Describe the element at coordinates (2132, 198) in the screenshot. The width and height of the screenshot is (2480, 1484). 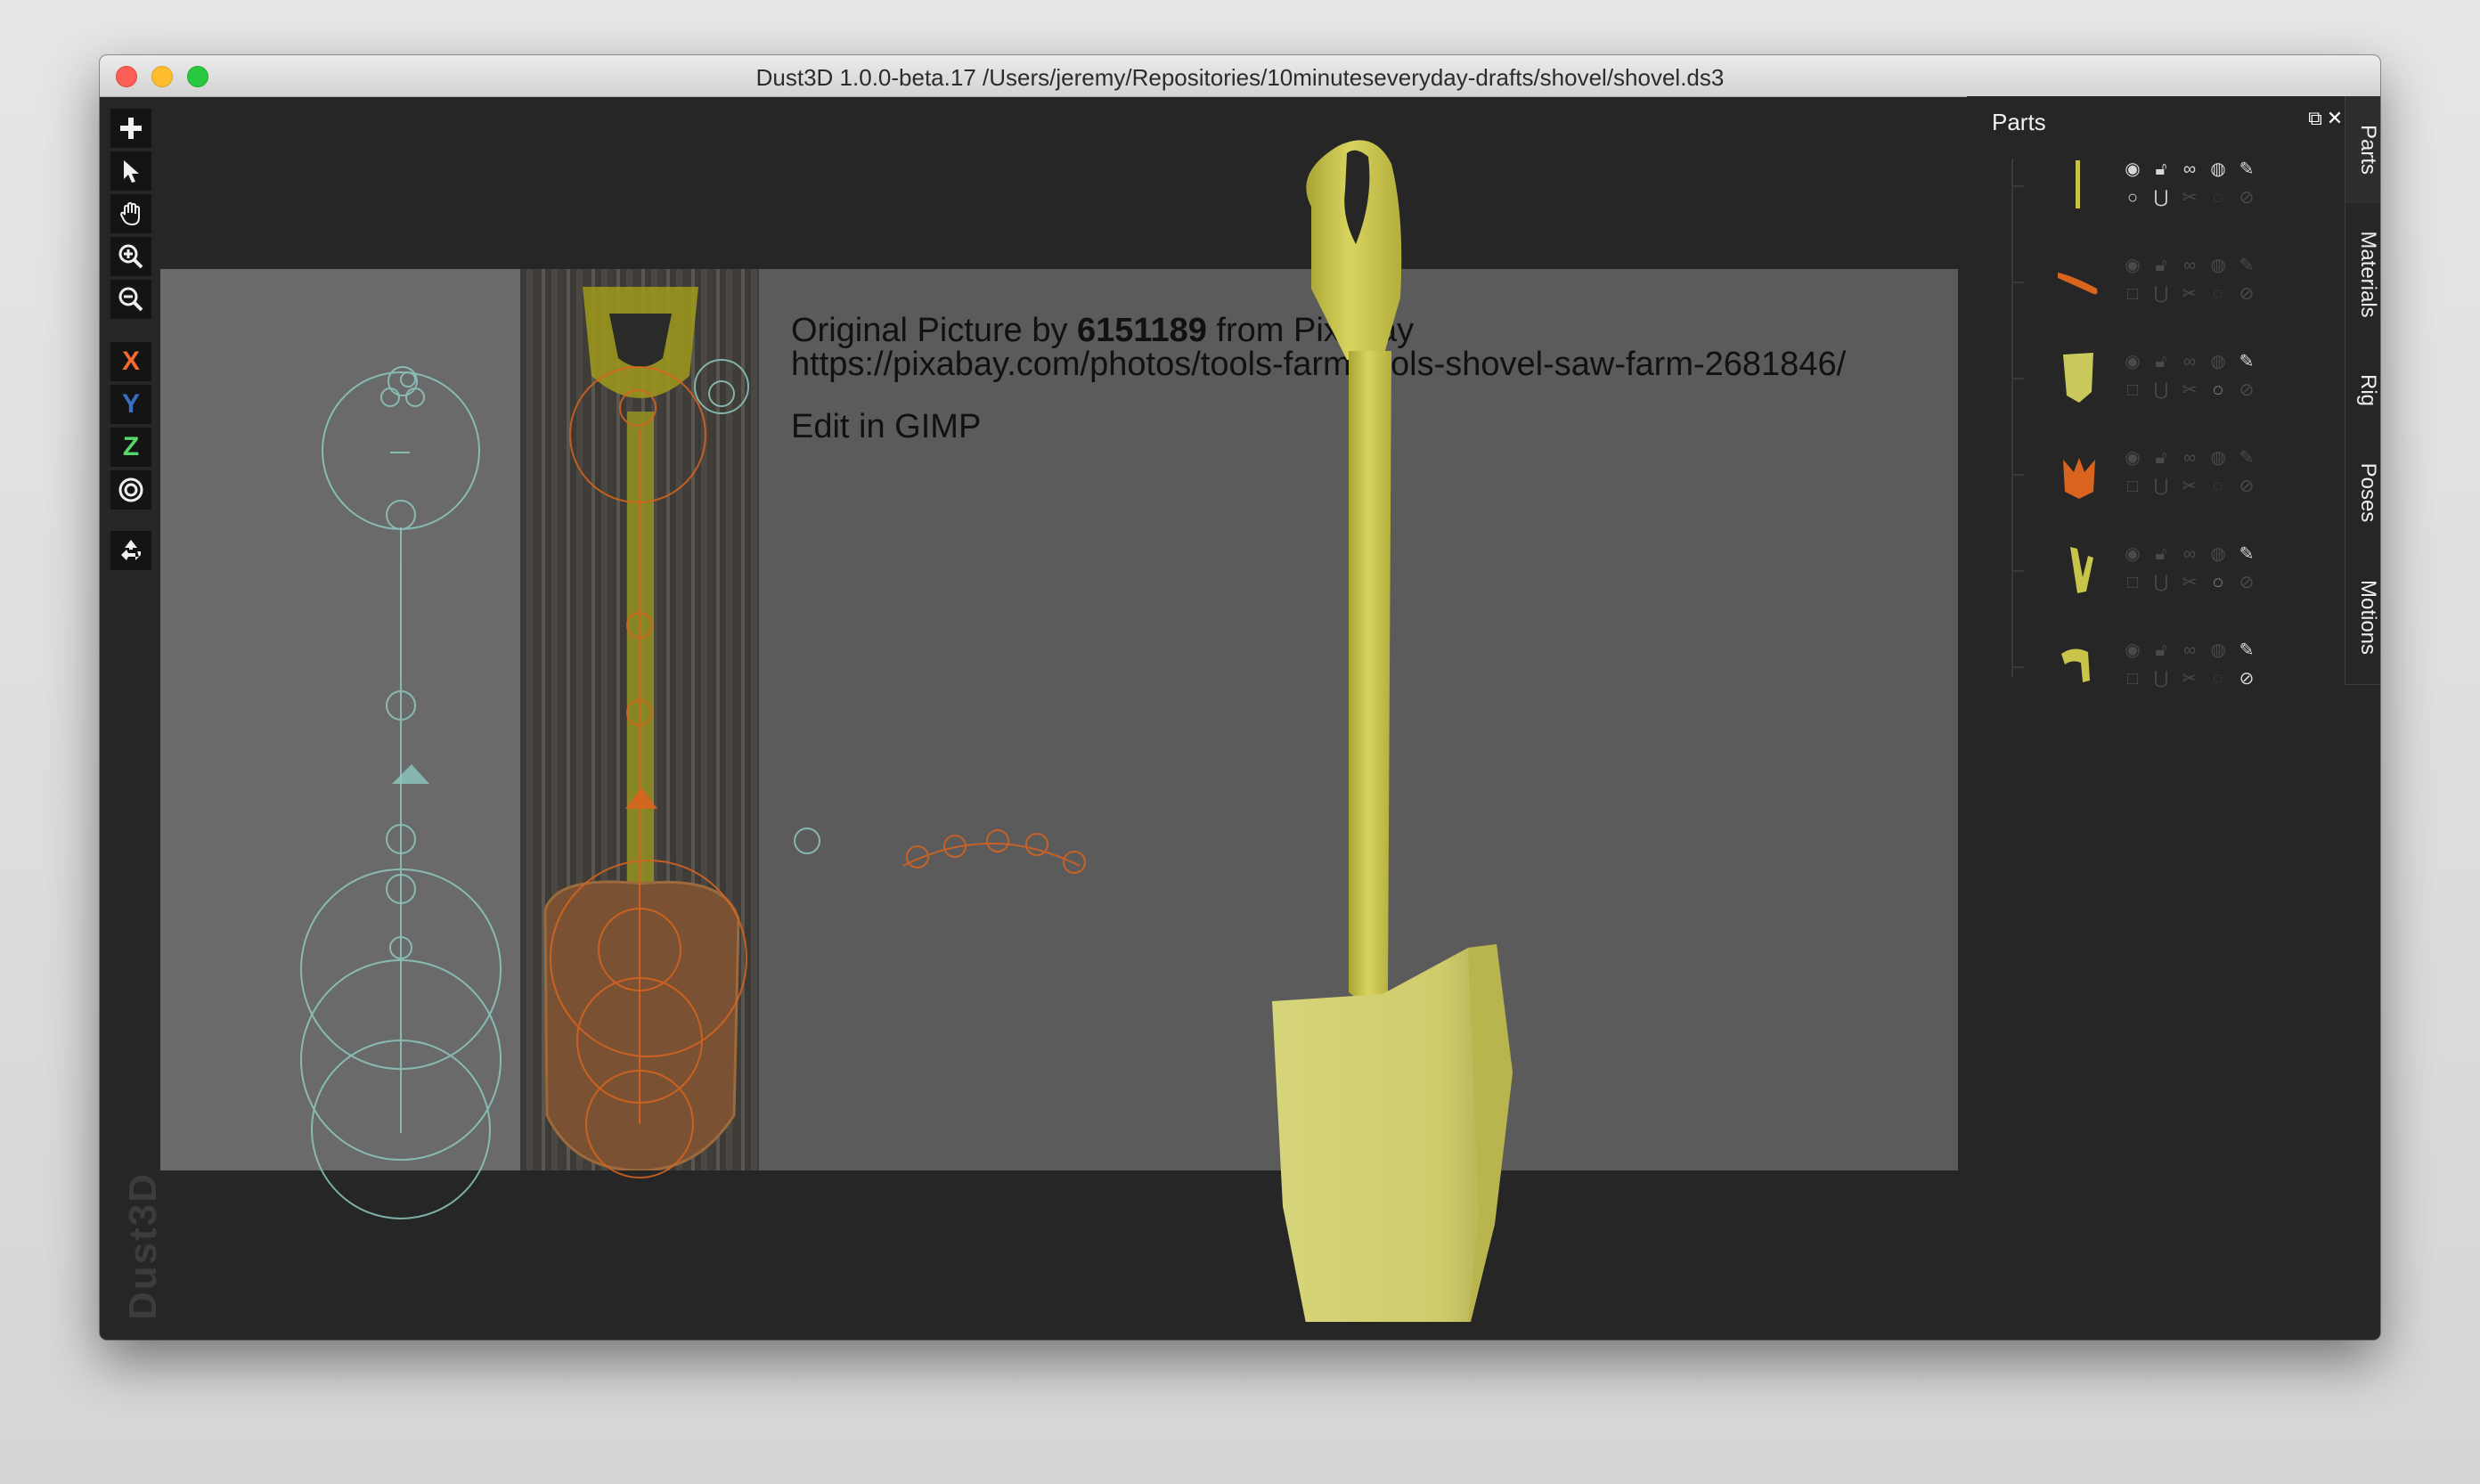
I see `rounded-end-icon: ○` at that location.